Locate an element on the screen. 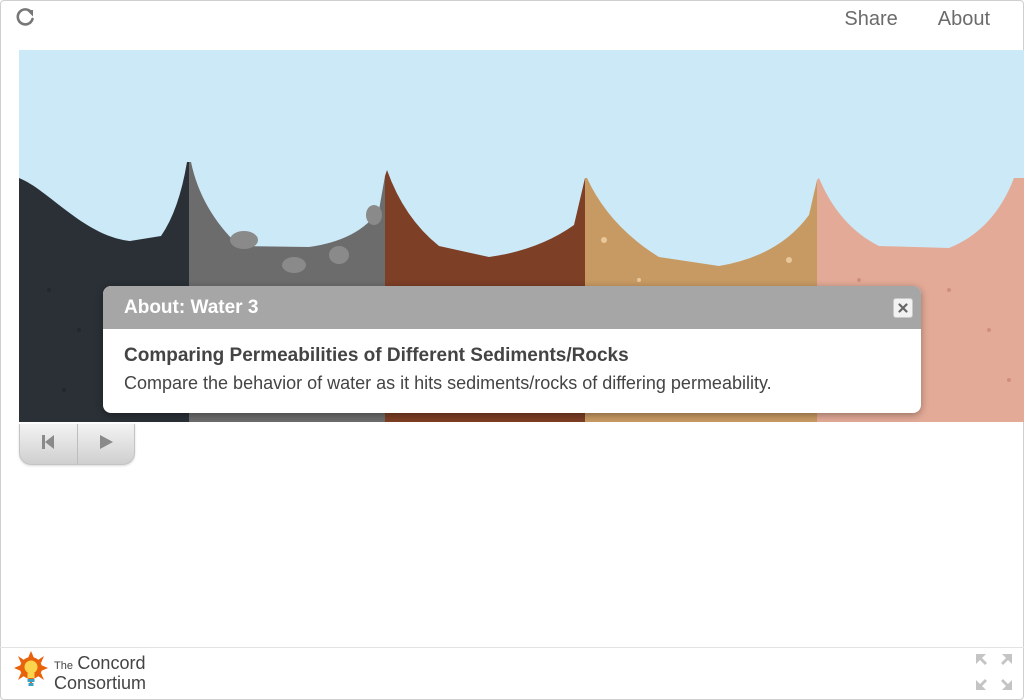  sun-bulb-logo-icon is located at coordinates (31, 673).